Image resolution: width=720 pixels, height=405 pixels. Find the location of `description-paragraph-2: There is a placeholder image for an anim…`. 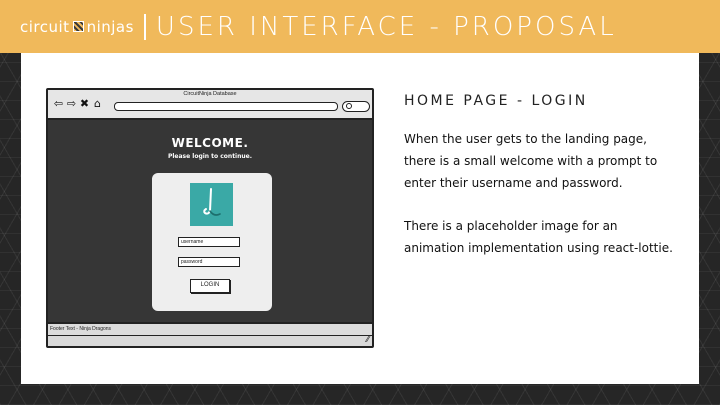

description-paragraph-2: There is a placeholder image for an anim… is located at coordinates (538, 237).